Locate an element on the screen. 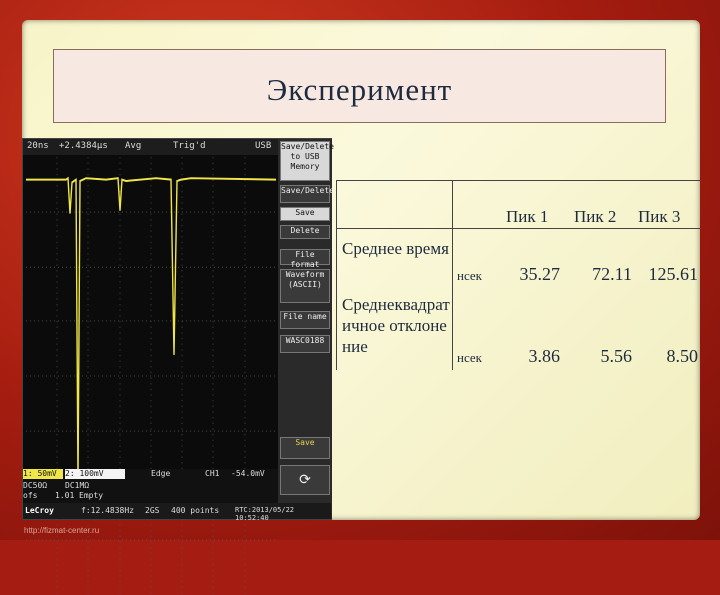 This screenshot has width=720, height=595. timebase-readout: 20ns is located at coordinates (38, 146).